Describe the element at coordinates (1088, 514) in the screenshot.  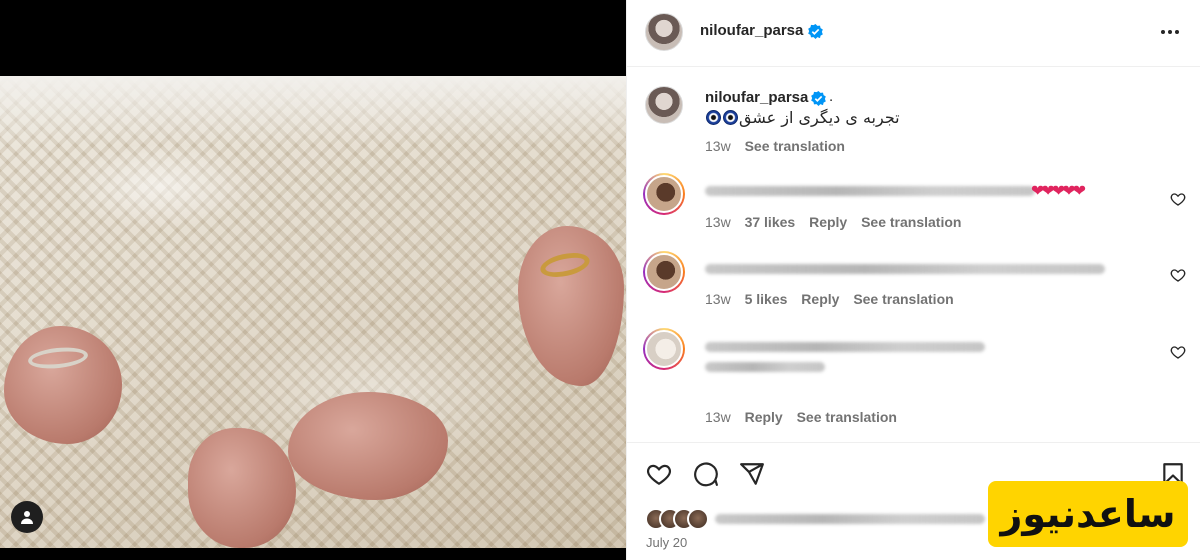
I see `watermark-logo: ساعدنیوز` at that location.